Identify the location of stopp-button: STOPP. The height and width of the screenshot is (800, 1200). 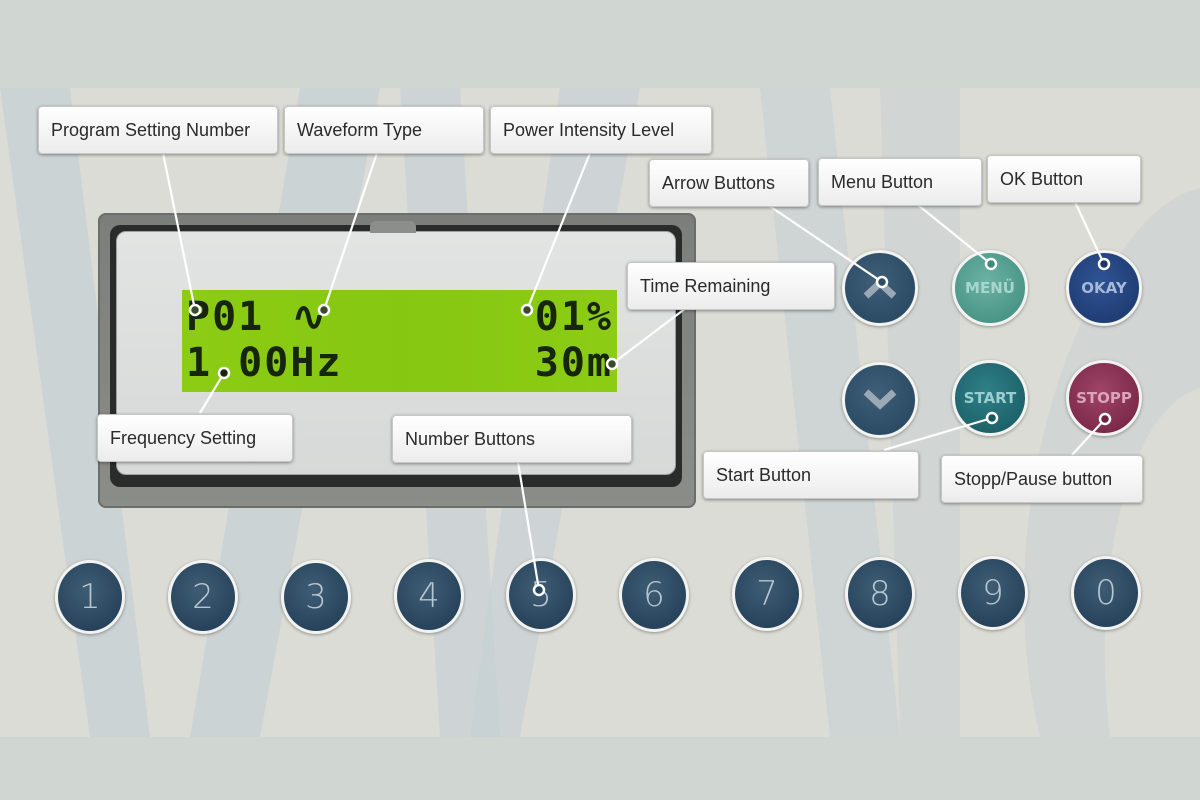
(1104, 398).